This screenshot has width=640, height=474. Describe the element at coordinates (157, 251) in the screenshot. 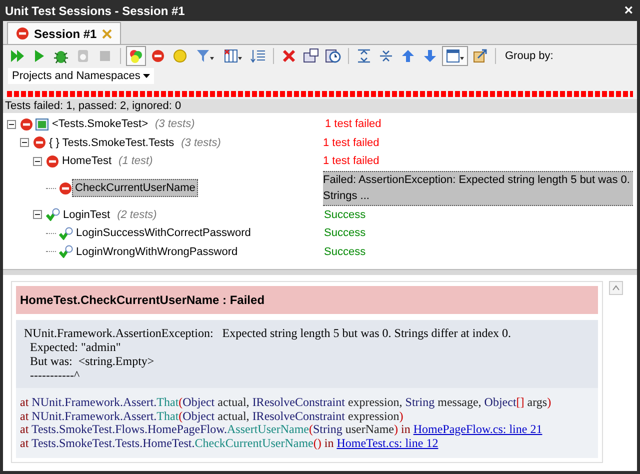

I see `tree-item: LoginWrongWithWrongPassword` at that location.